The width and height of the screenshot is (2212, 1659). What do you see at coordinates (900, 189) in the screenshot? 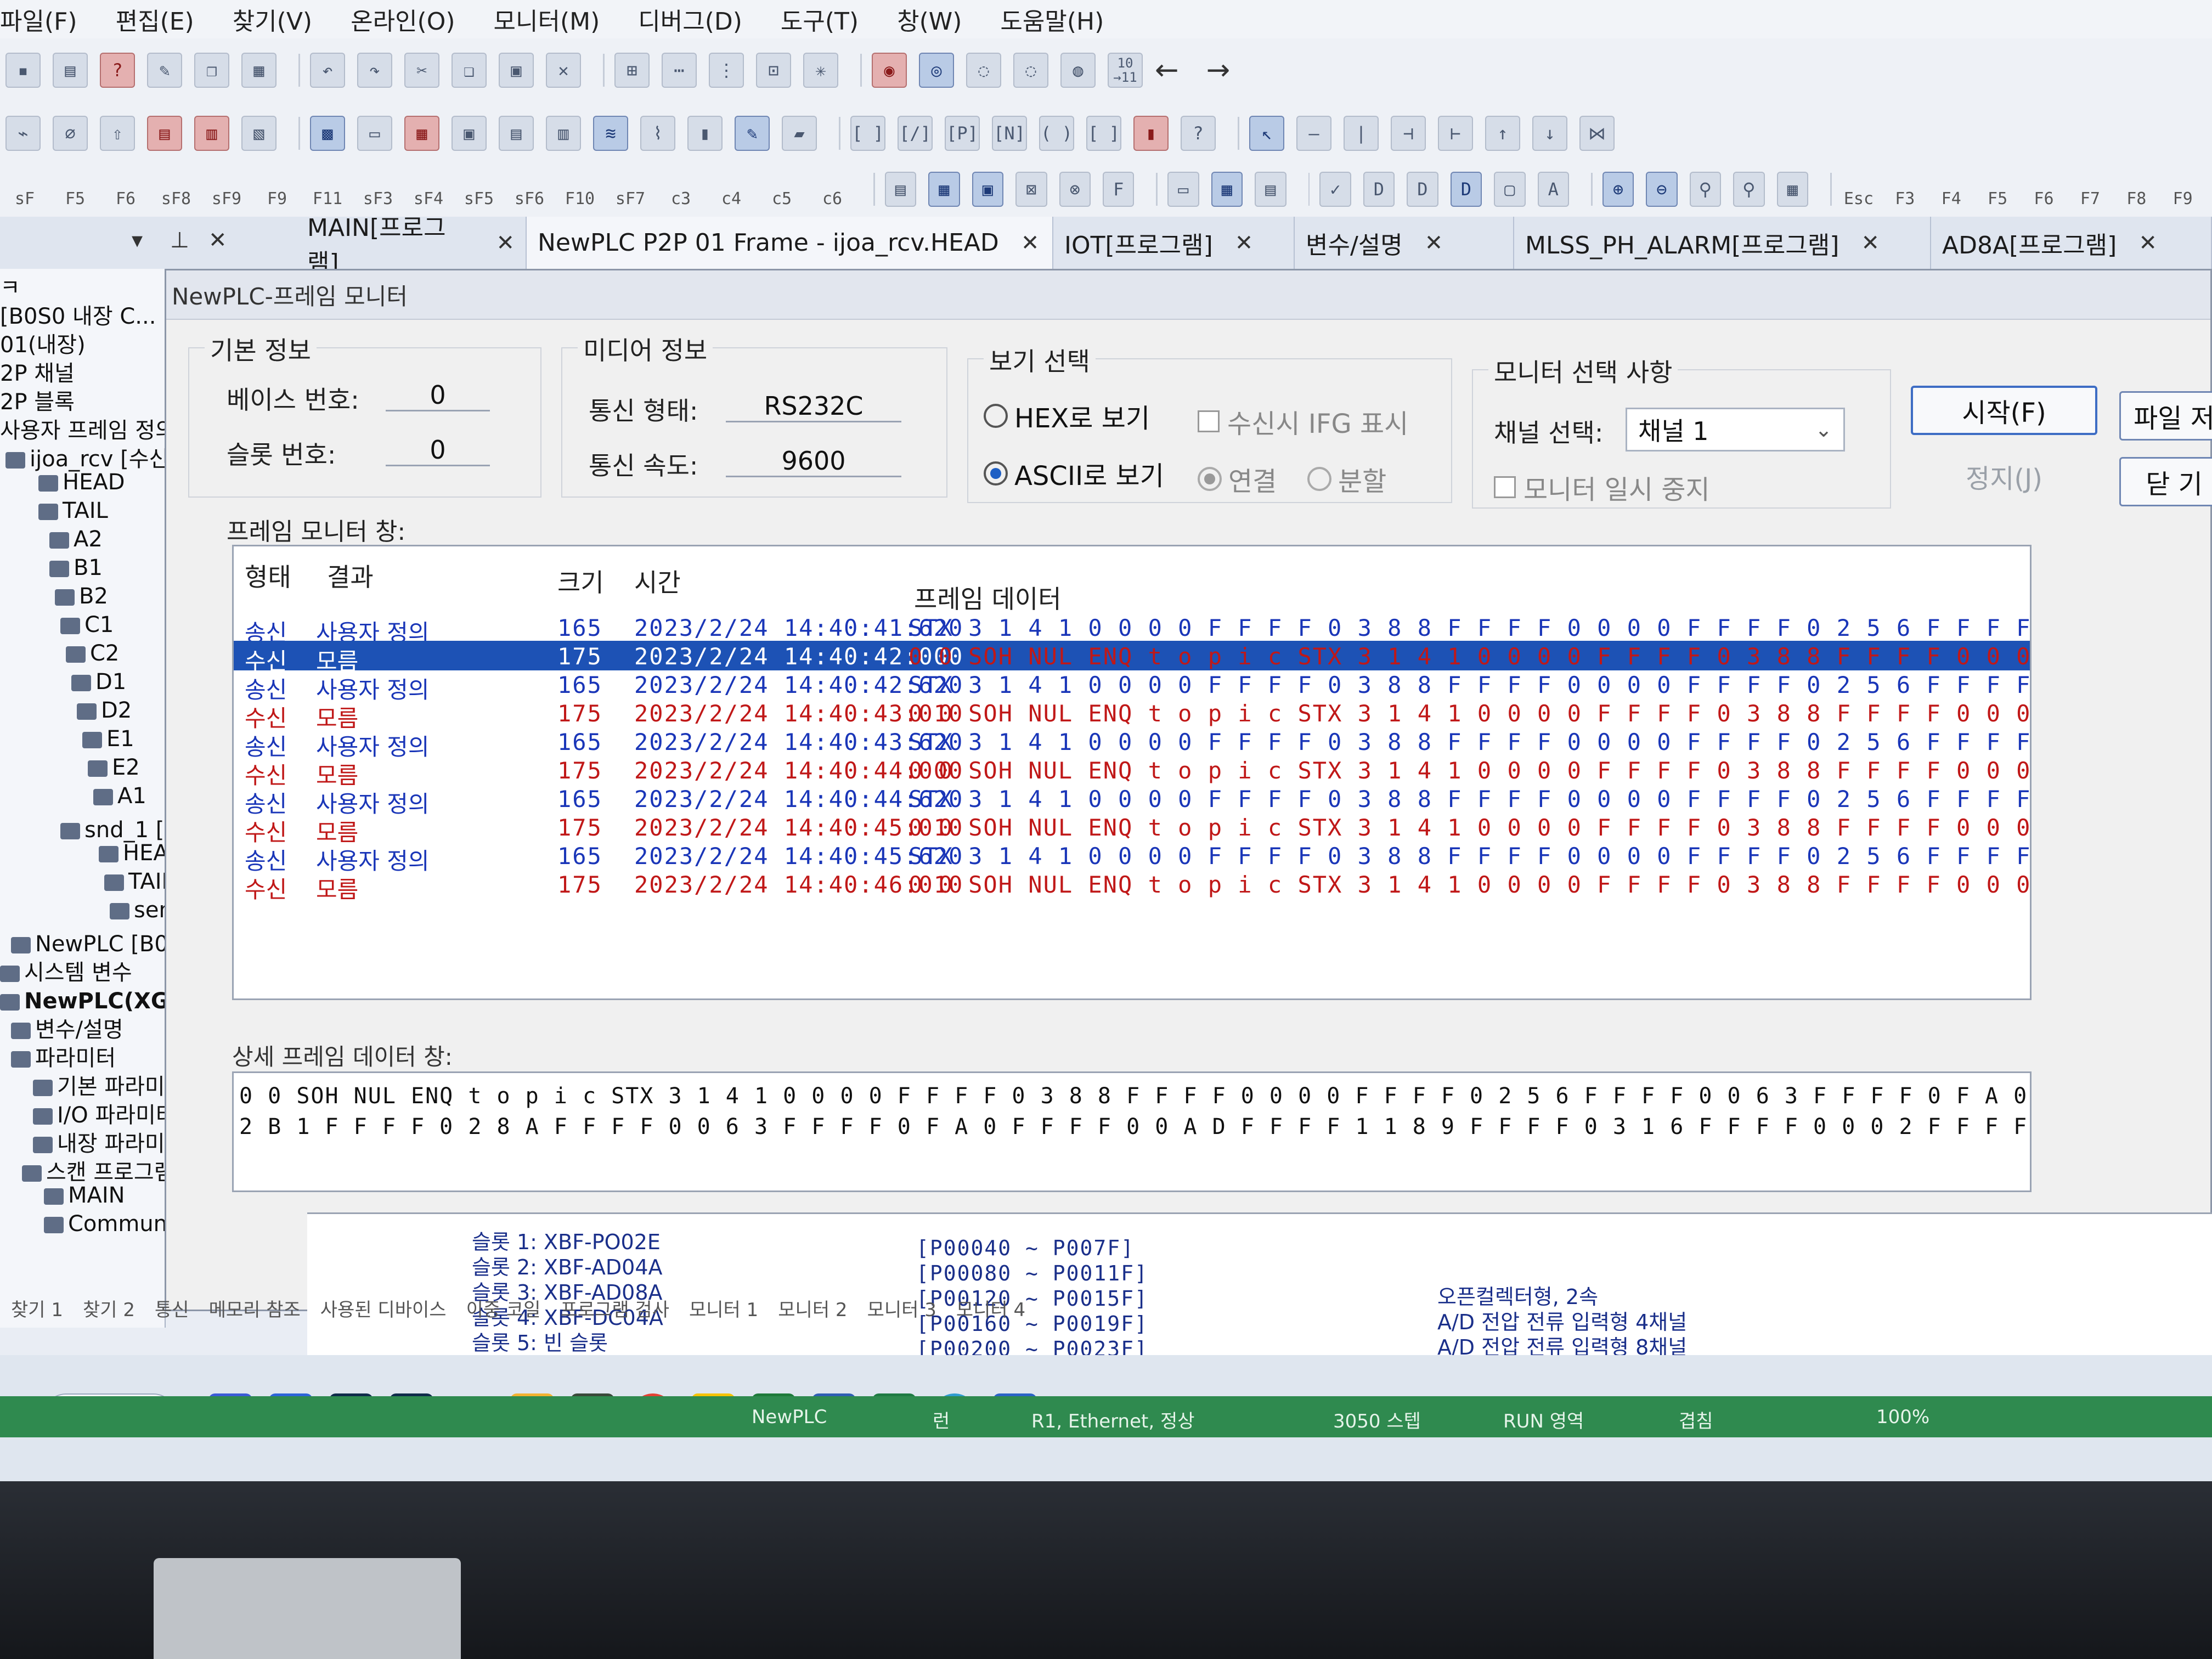
I see `table-icon: ▤` at bounding box center [900, 189].